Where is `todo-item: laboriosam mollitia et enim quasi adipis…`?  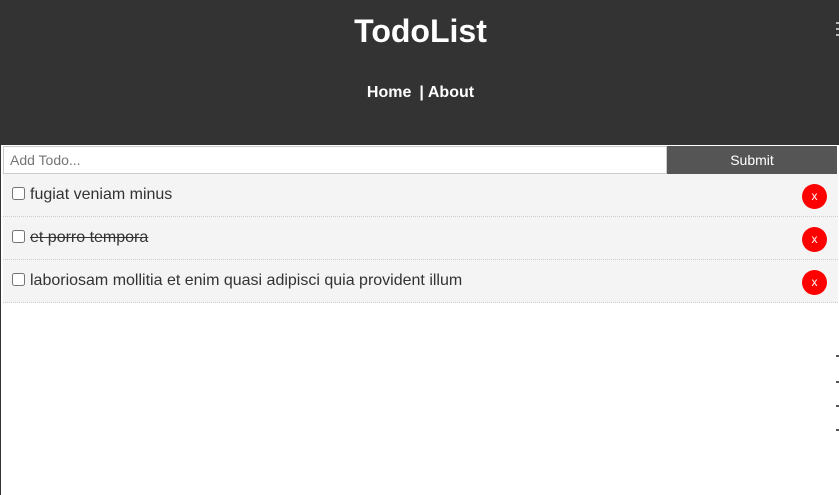
todo-item: laboriosam mollitia et enim quasi adipis… is located at coordinates (420, 281).